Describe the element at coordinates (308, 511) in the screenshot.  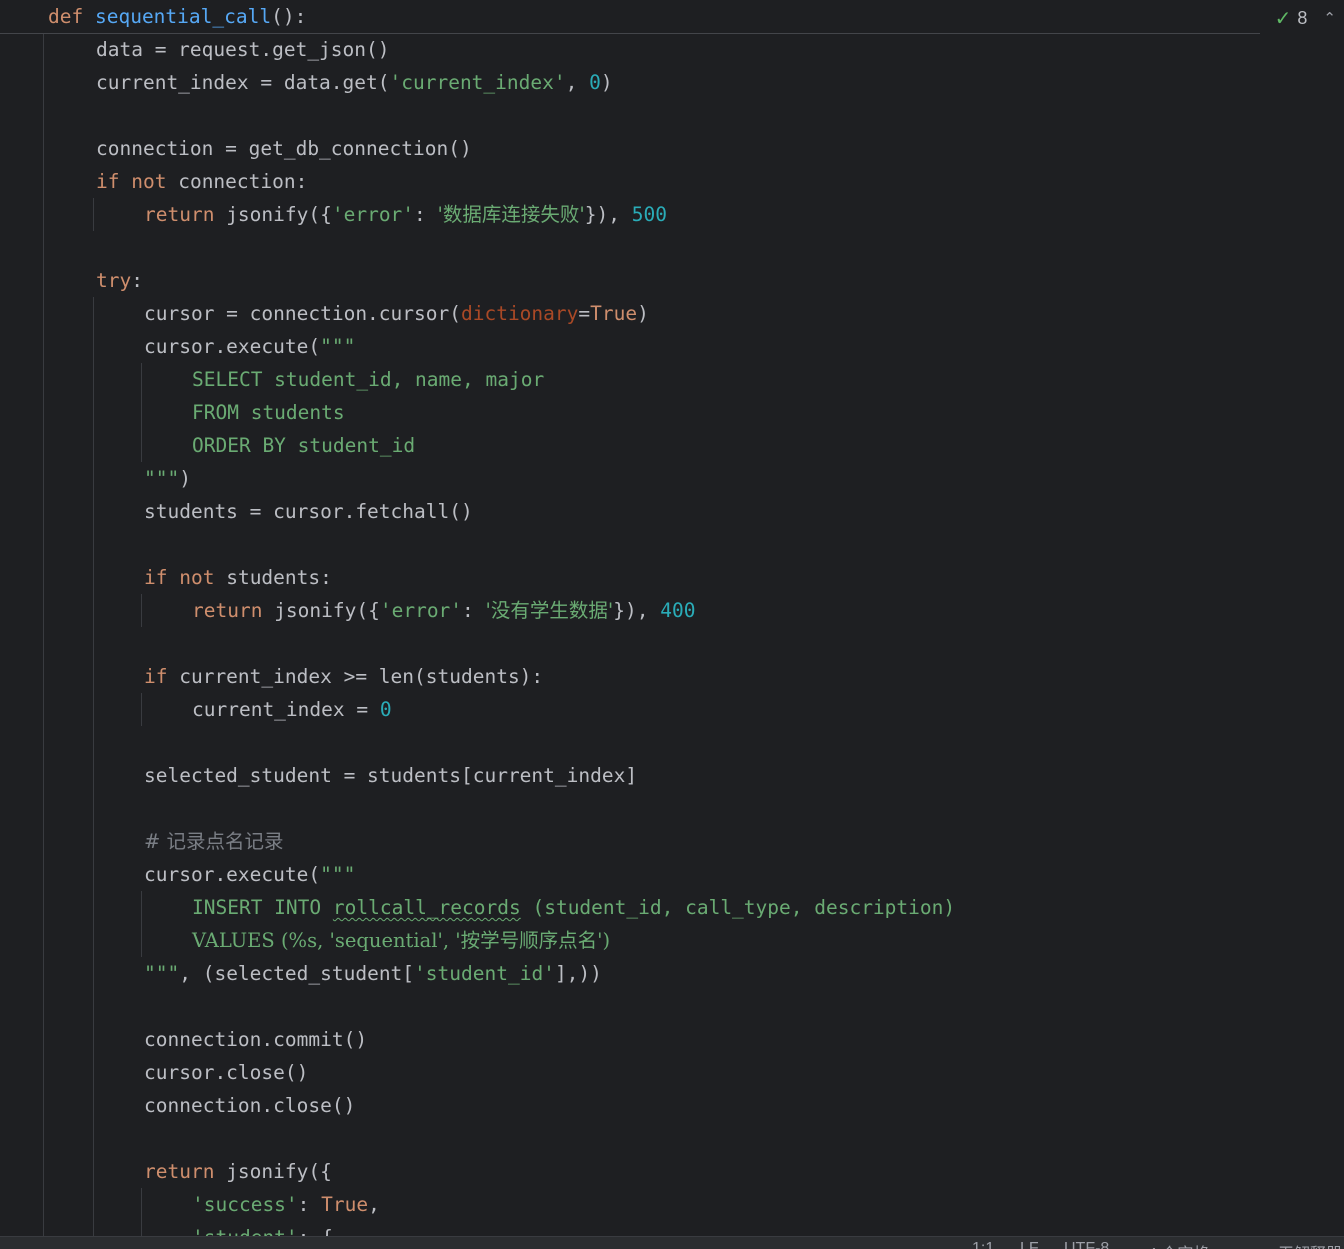
I see `code-line: students = cursor.fetchall()` at that location.